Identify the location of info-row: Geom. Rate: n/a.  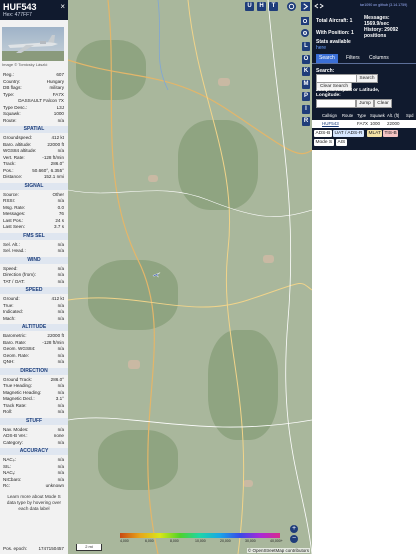
(33, 356).